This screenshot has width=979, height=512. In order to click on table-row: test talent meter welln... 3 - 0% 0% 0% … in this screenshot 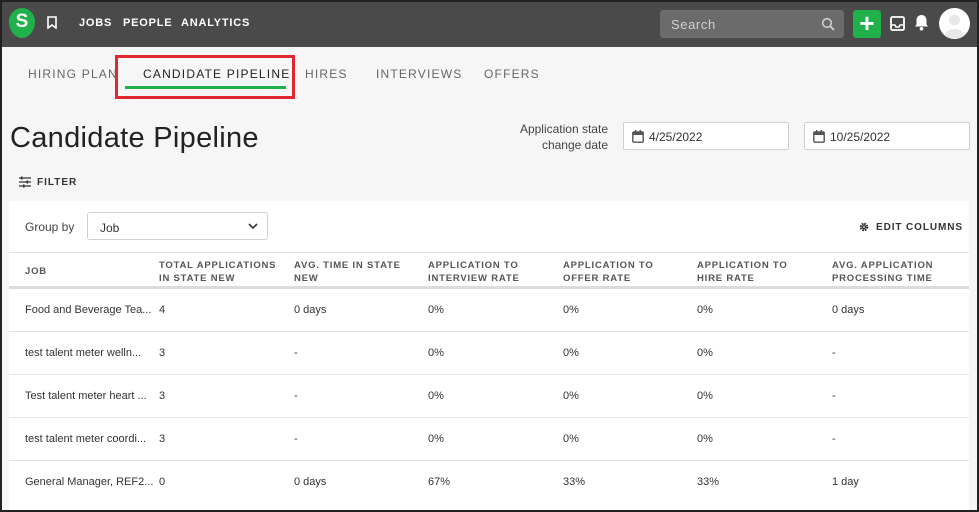, I will do `click(489, 353)`.